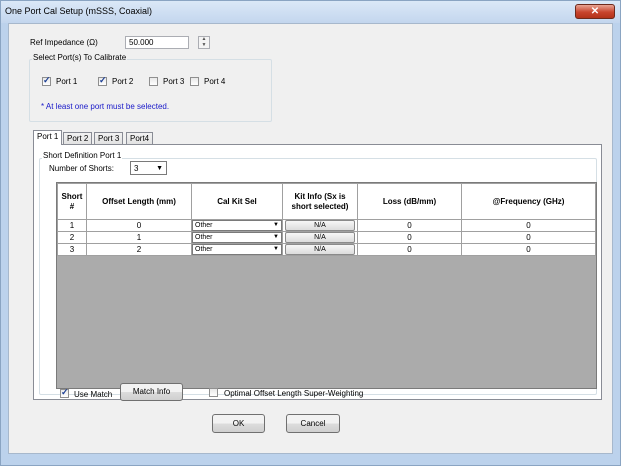 Image resolution: width=621 pixels, height=466 pixels. I want to click on tab-port-4-label: Port4, so click(140, 138).